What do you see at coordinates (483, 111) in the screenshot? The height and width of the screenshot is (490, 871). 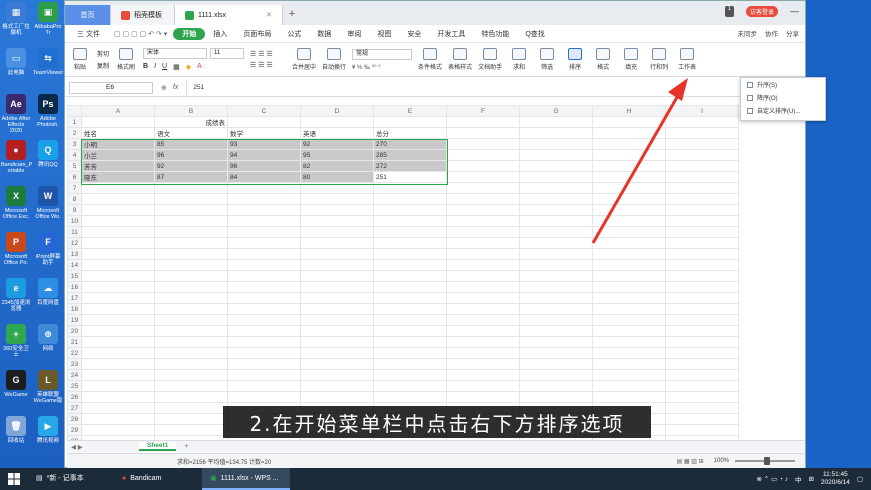 I see `column-header: F` at bounding box center [483, 111].